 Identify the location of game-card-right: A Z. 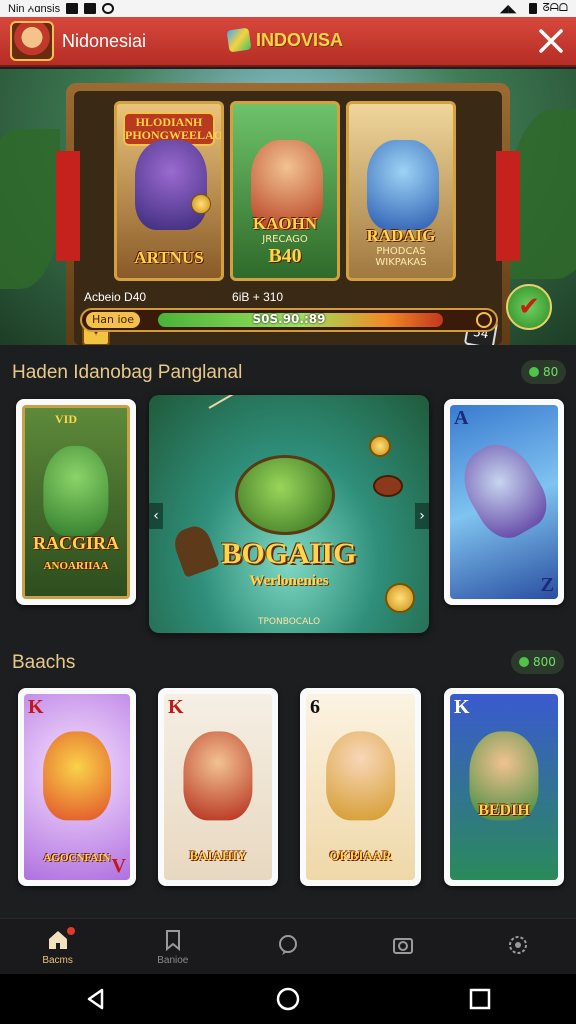
(504, 502).